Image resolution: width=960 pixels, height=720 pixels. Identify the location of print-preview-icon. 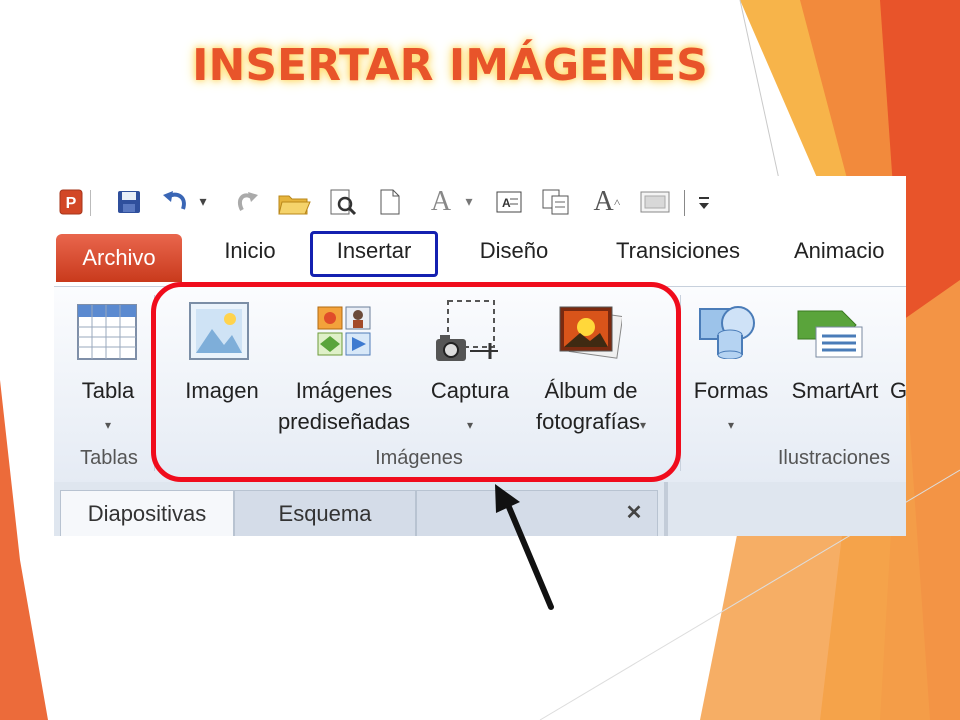
(342, 202).